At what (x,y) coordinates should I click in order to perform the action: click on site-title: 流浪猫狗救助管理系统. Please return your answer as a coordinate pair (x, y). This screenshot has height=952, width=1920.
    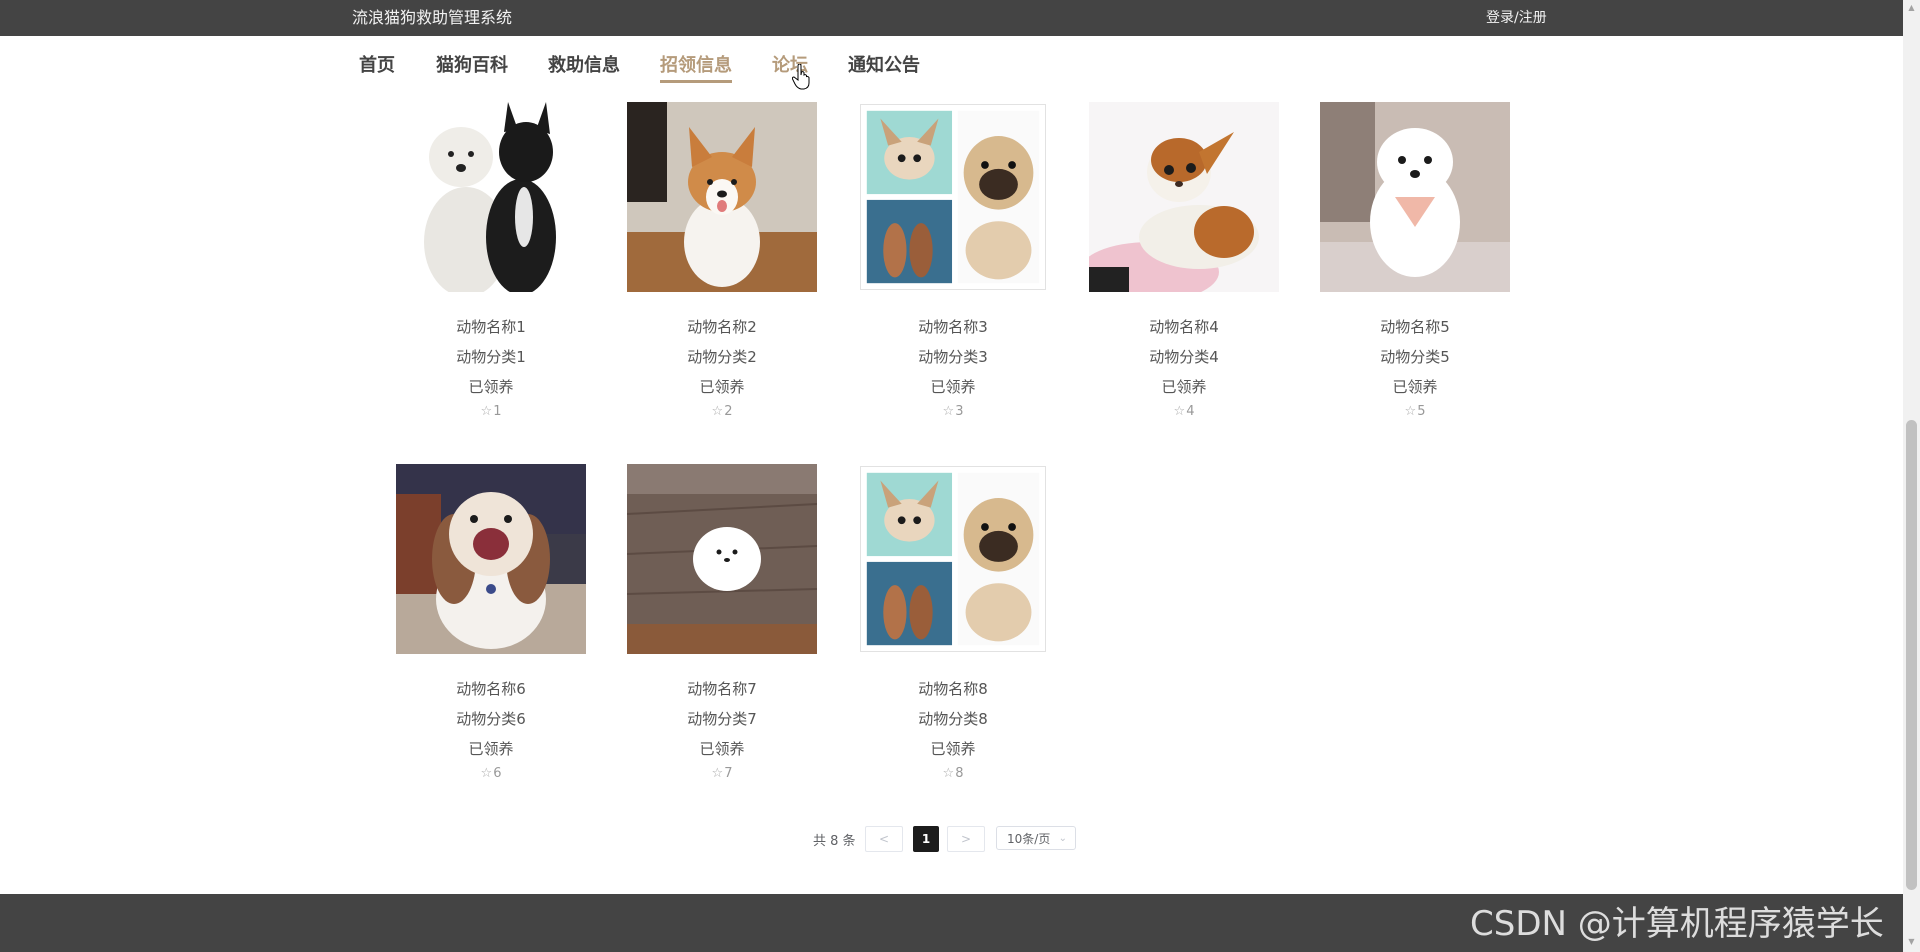
    Looking at the image, I should click on (432, 17).